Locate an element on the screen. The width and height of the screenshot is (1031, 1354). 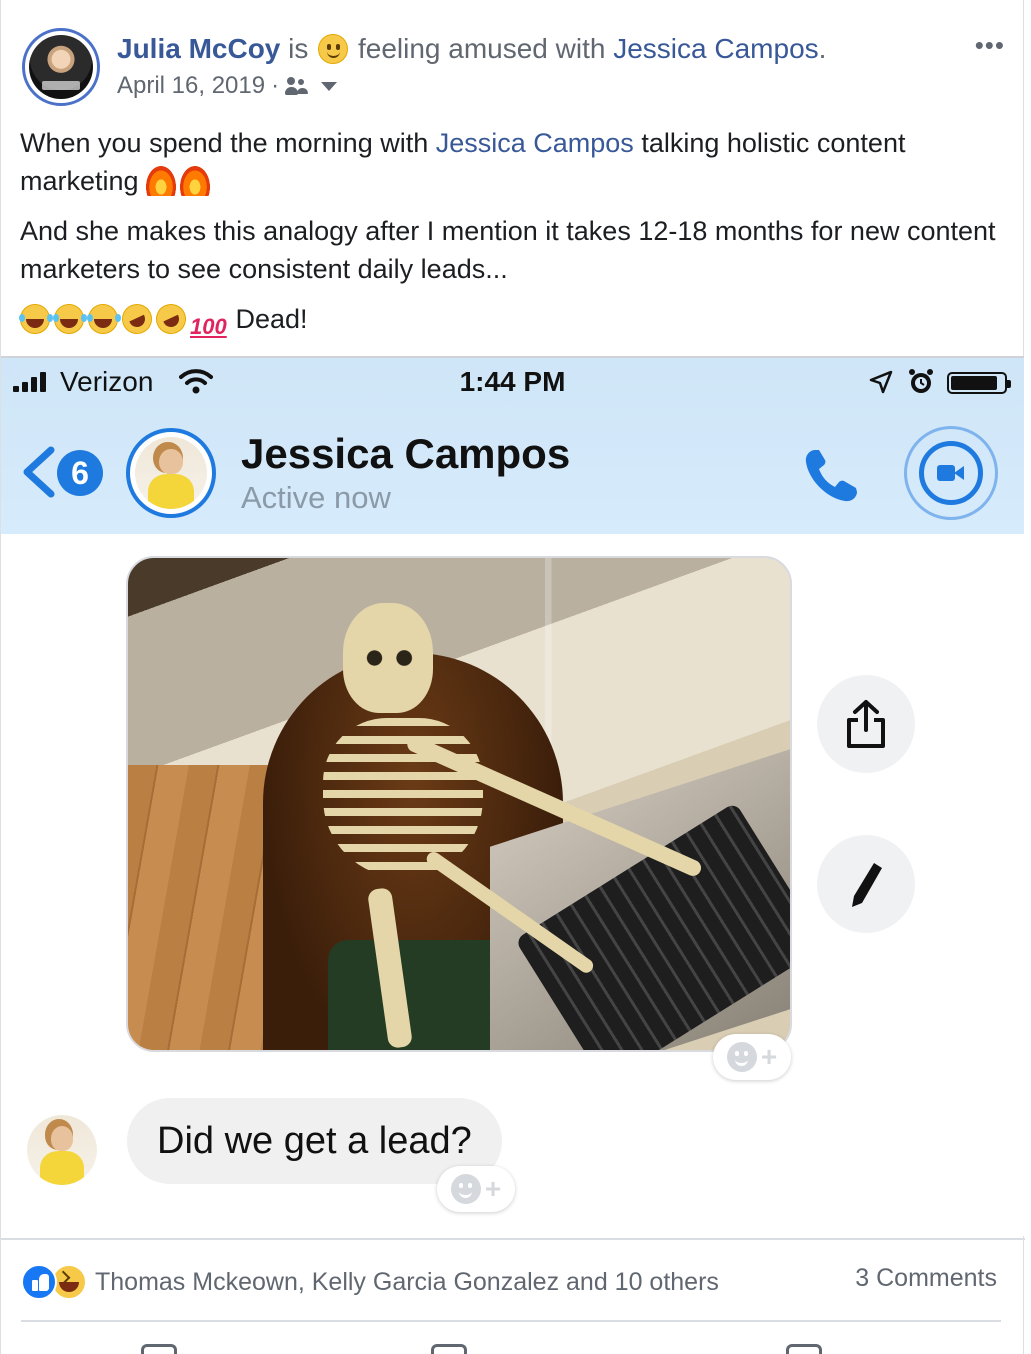
phone-icon is located at coordinates (831, 476).